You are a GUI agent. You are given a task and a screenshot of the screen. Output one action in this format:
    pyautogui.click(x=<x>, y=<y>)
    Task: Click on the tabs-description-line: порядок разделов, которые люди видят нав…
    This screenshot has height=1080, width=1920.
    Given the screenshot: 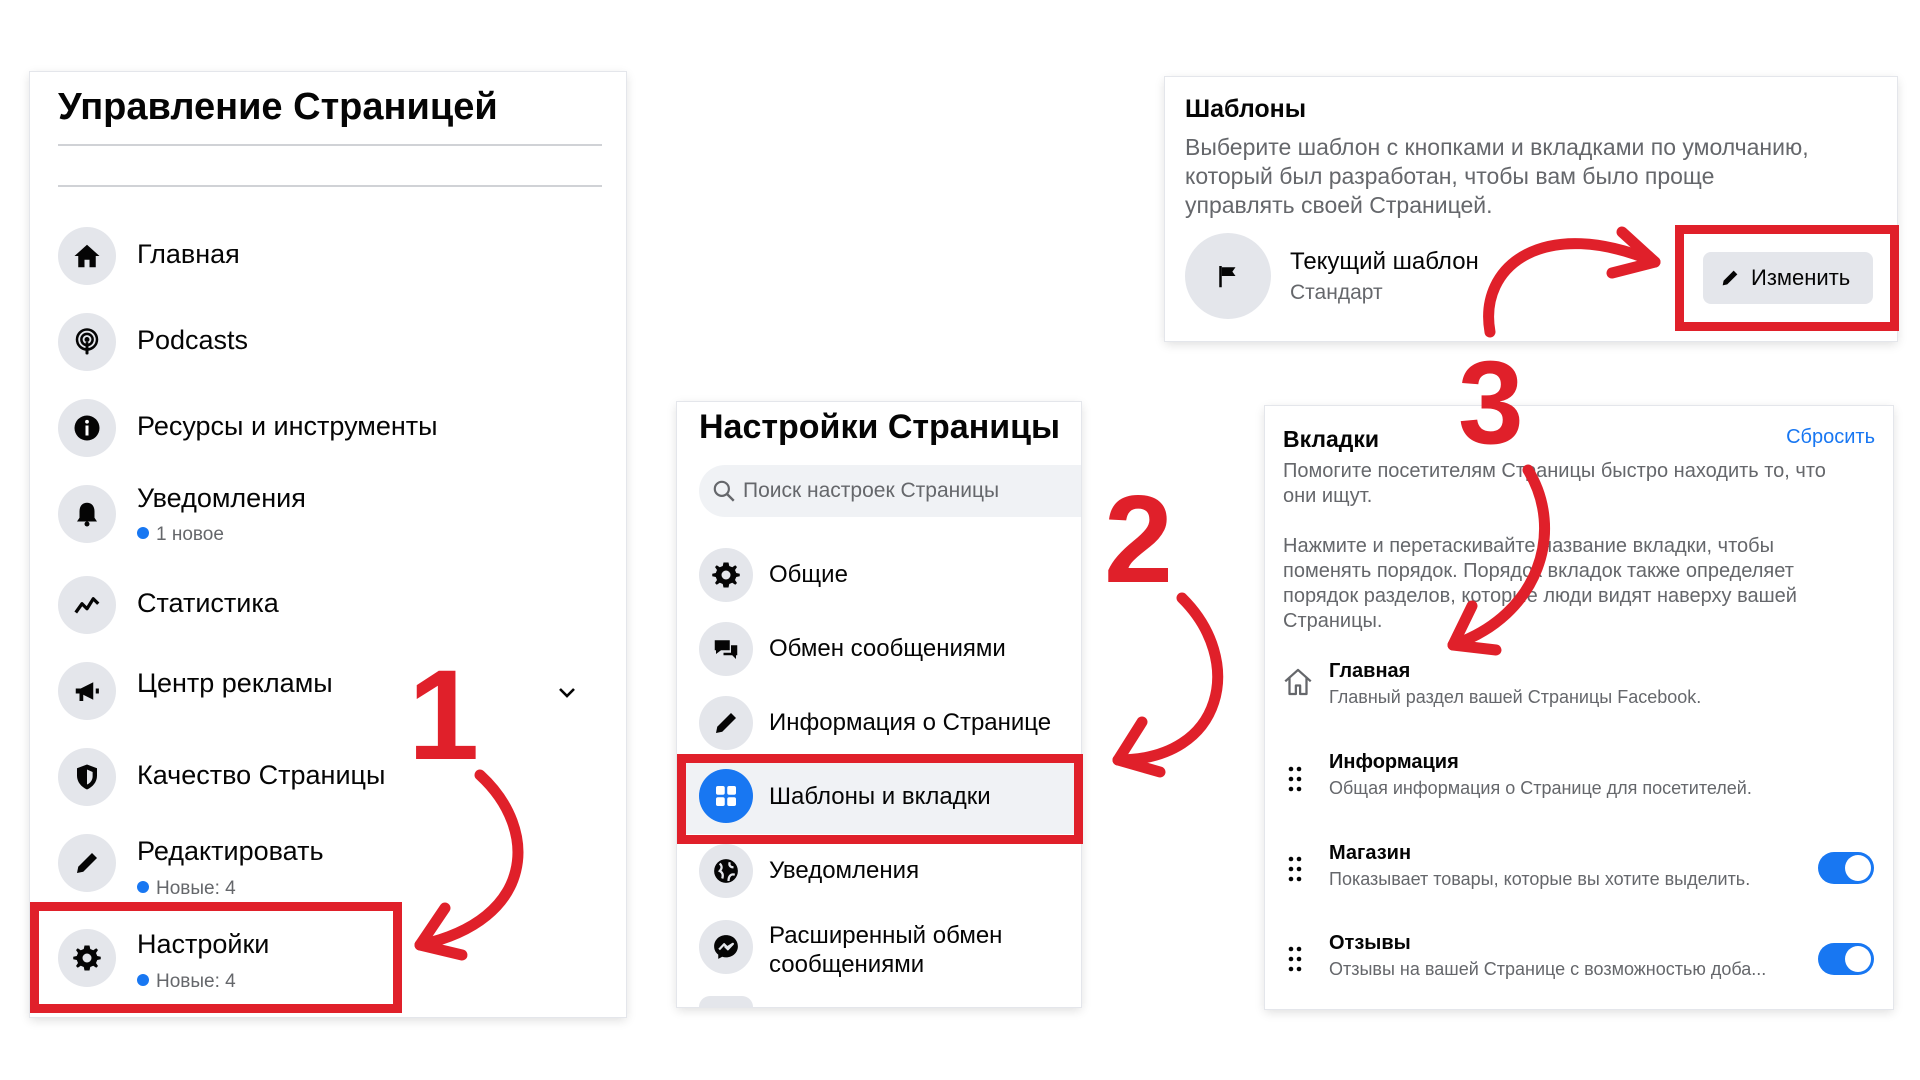 What is the action you would take?
    pyautogui.click(x=1540, y=596)
    